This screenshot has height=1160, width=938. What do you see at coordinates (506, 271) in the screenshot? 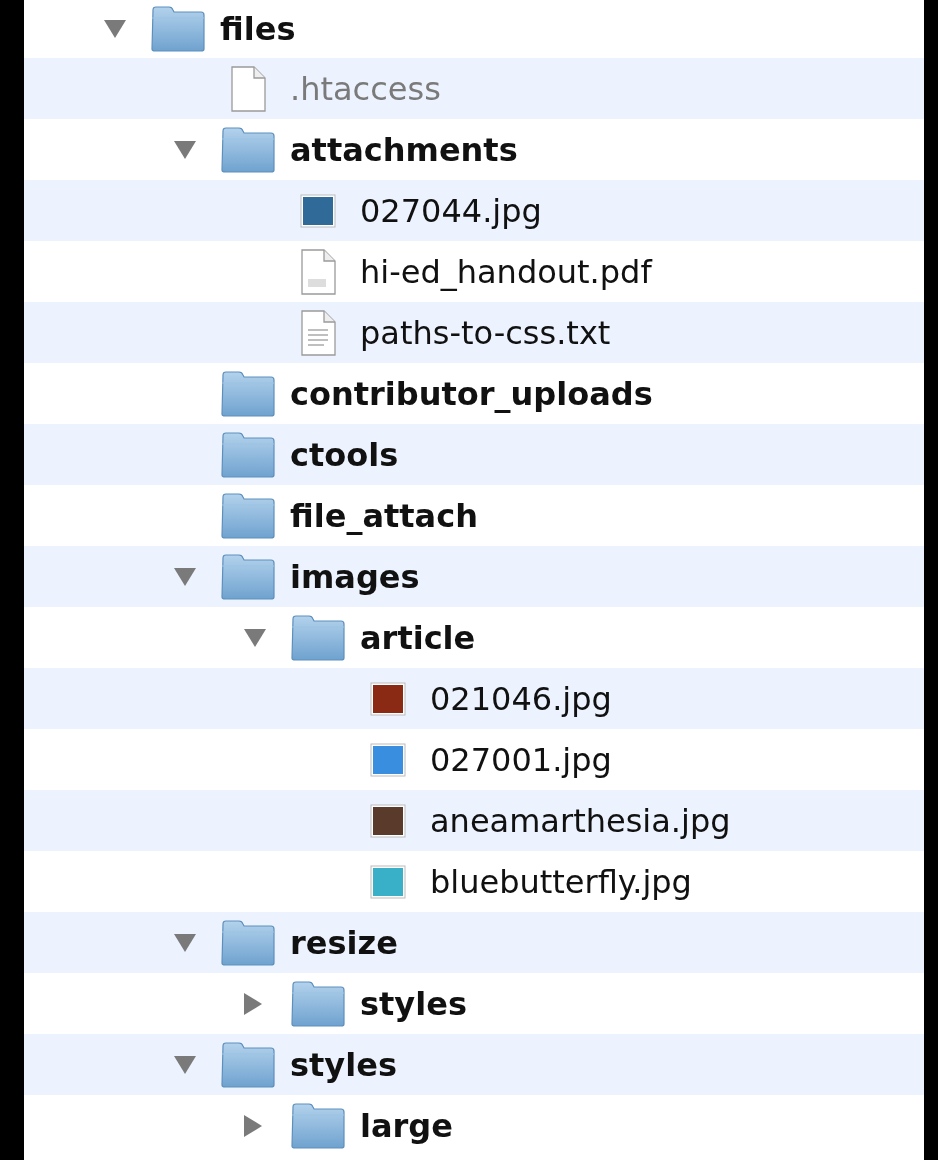
I see `file-name: hi-ed_handout.pdf` at bounding box center [506, 271].